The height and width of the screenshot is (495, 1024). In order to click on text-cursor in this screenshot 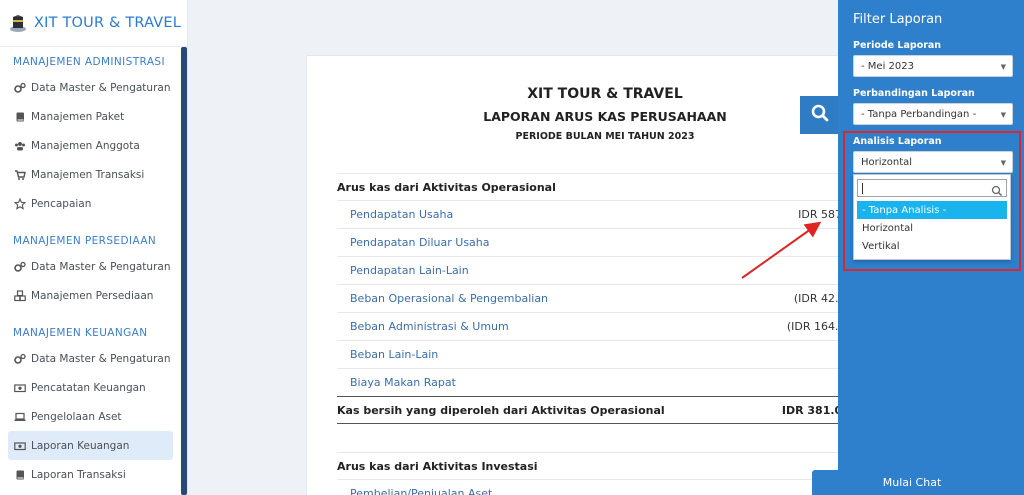, I will do `click(862, 188)`.